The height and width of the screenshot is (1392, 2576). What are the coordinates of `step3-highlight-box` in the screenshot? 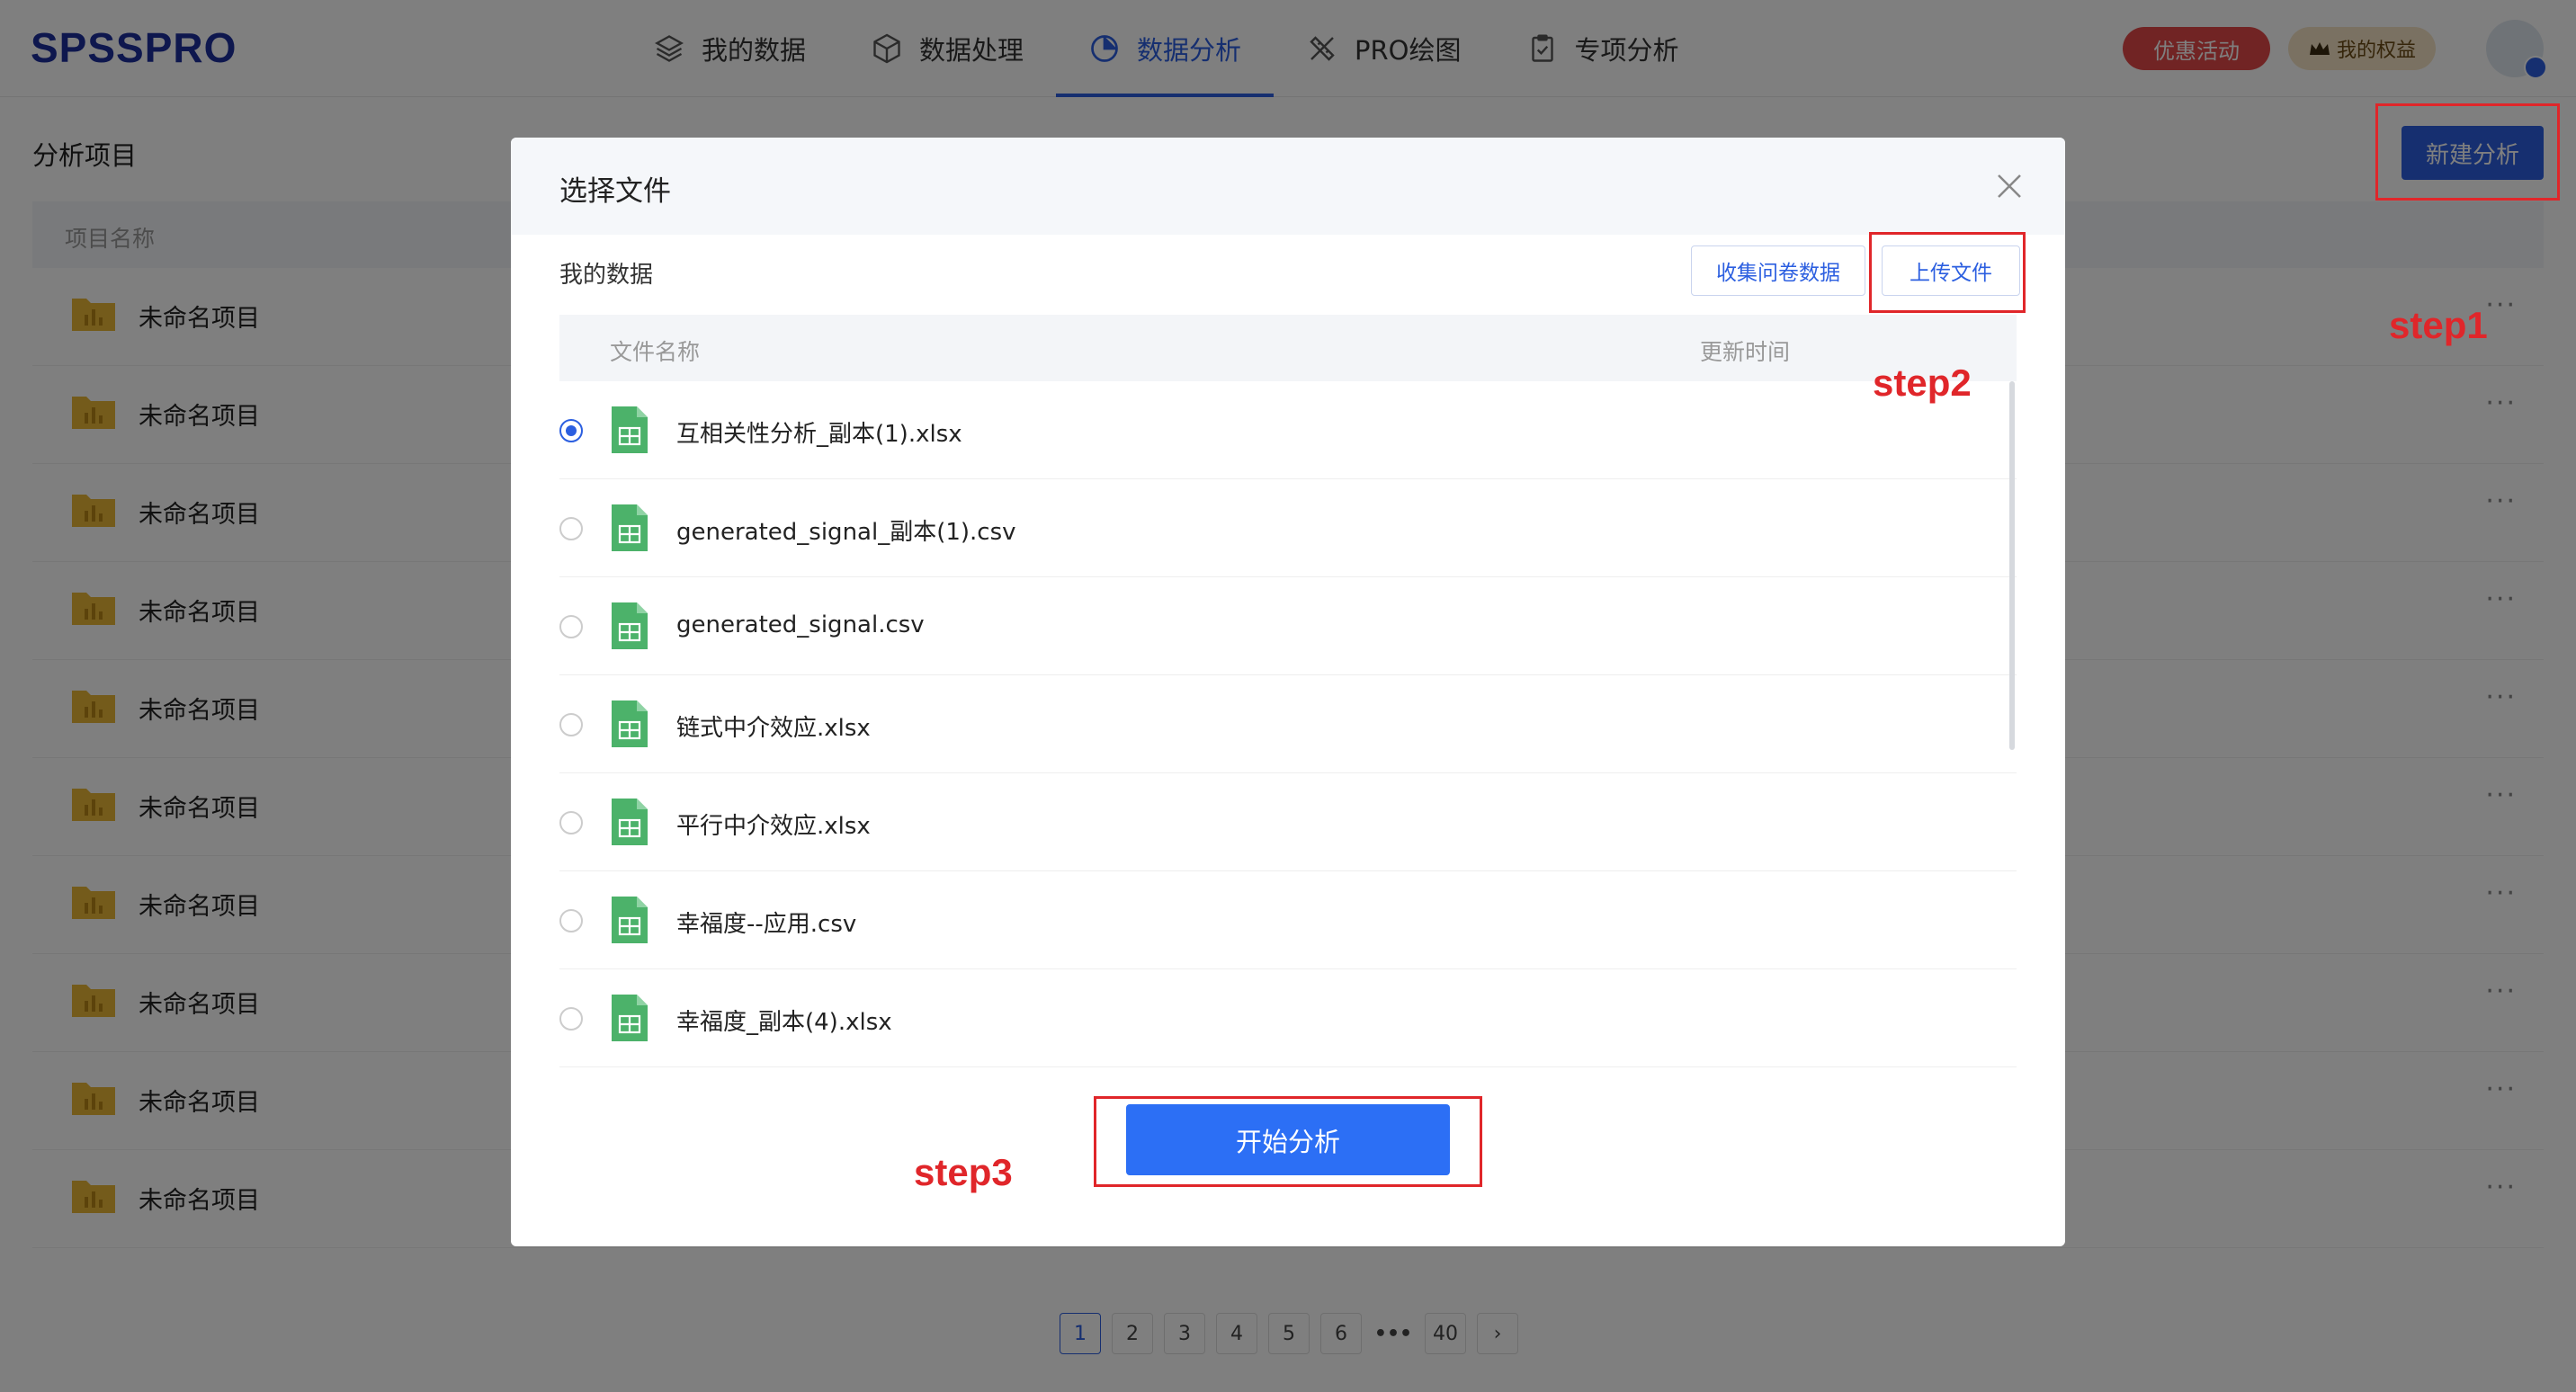 It's located at (1288, 1141).